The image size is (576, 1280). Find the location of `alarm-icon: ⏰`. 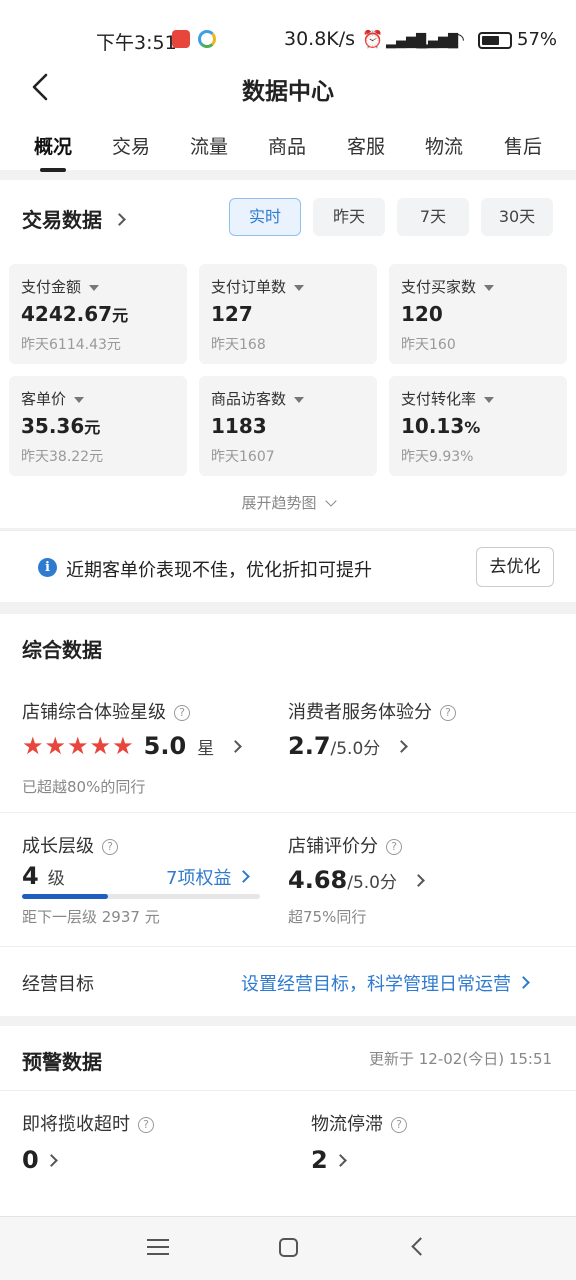

alarm-icon: ⏰ is located at coordinates (373, 40).